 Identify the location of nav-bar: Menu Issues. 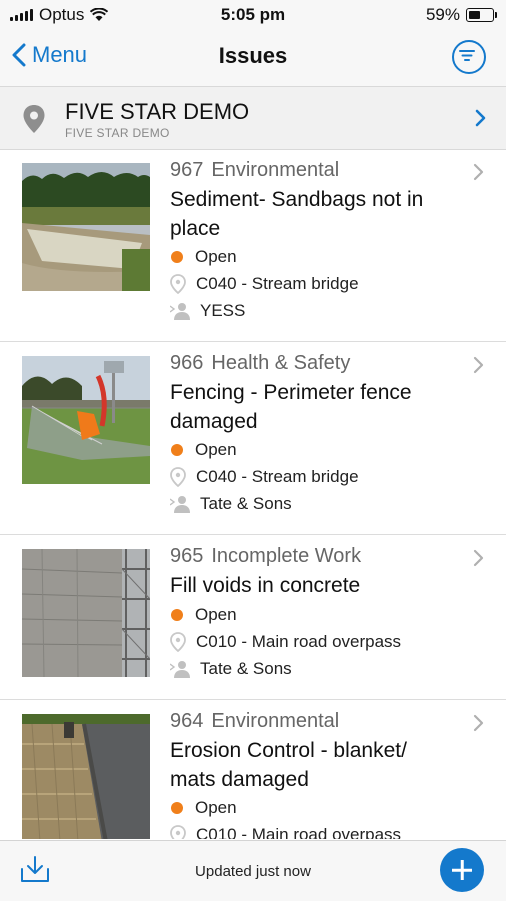
(253, 58).